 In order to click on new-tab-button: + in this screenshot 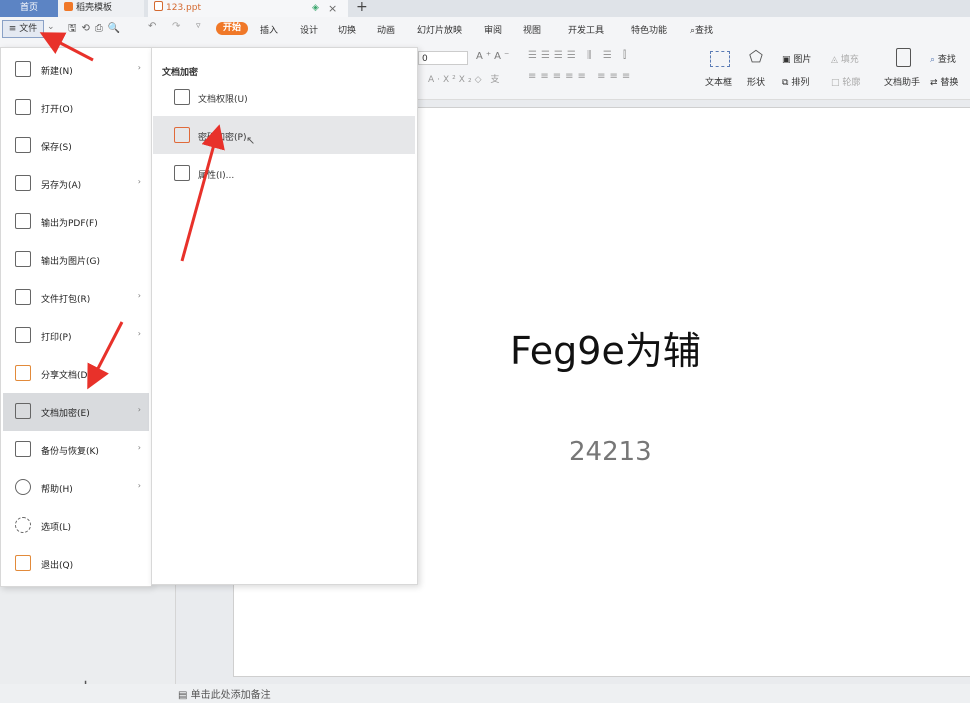, I will do `click(362, 7)`.